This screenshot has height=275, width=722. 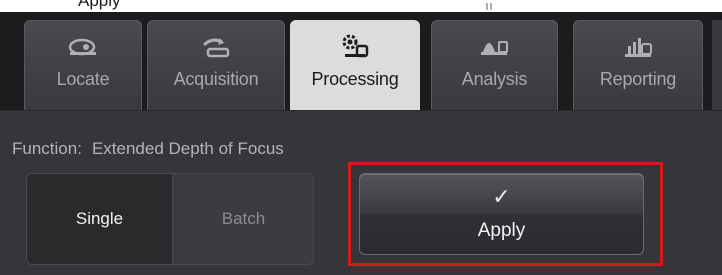 What do you see at coordinates (216, 79) in the screenshot?
I see `tab-label: Acquisition` at bounding box center [216, 79].